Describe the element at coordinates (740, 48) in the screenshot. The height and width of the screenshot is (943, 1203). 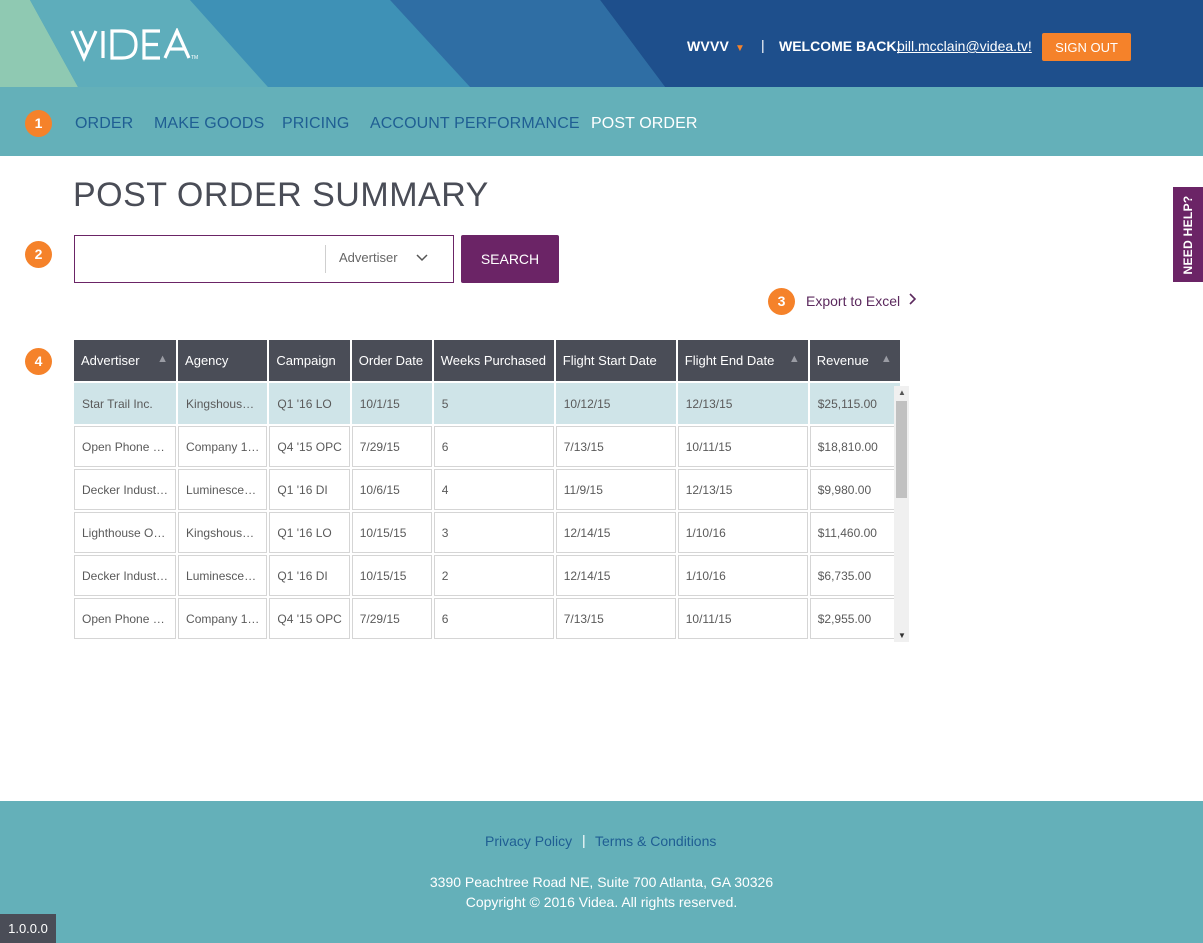
I see `chevron-down-icon: ▼` at that location.